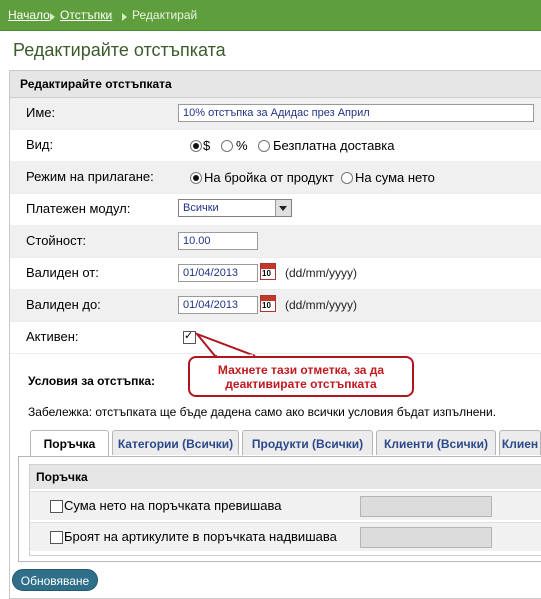  I want to click on page-title: Редактирайте отстъпката, so click(119, 50).